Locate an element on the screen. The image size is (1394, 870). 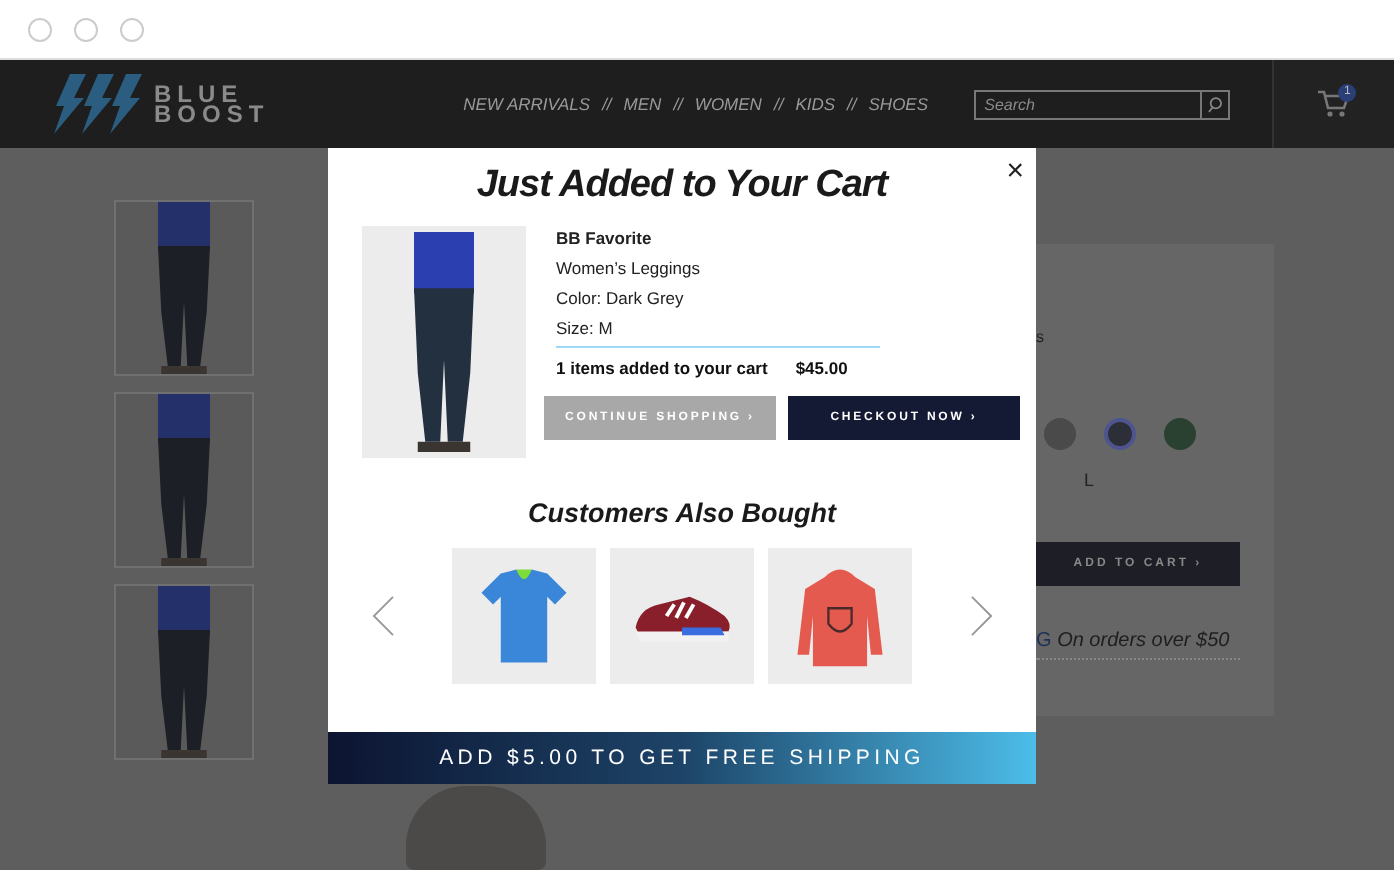
photo-placeholder is located at coordinates (475, 828).